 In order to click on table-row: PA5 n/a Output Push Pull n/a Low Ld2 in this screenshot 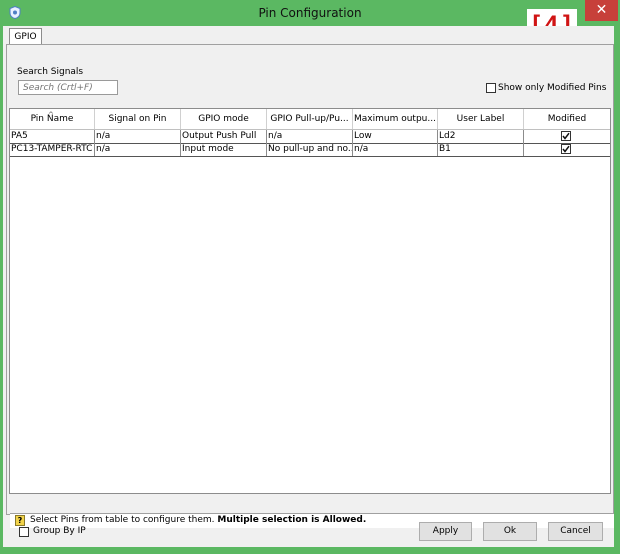, I will do `click(310, 136)`.